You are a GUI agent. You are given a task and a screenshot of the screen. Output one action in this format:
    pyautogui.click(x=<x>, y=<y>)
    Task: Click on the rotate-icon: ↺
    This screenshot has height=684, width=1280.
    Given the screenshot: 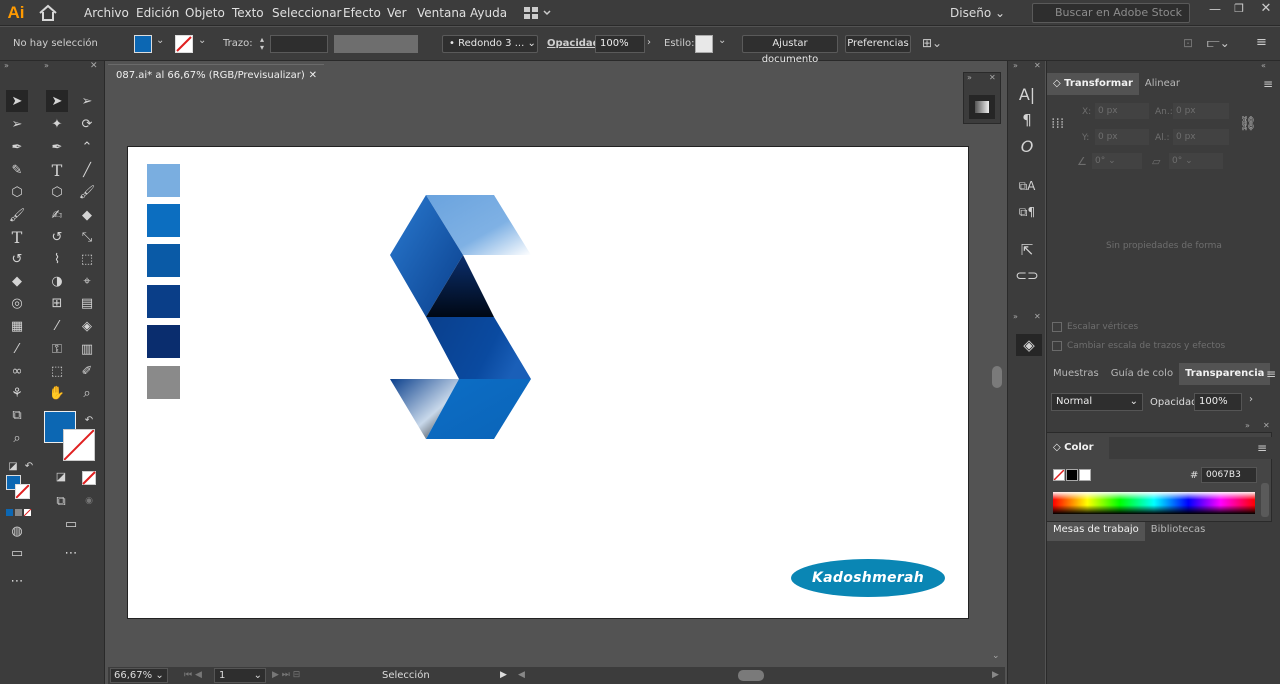 What is the action you would take?
    pyautogui.click(x=17, y=259)
    